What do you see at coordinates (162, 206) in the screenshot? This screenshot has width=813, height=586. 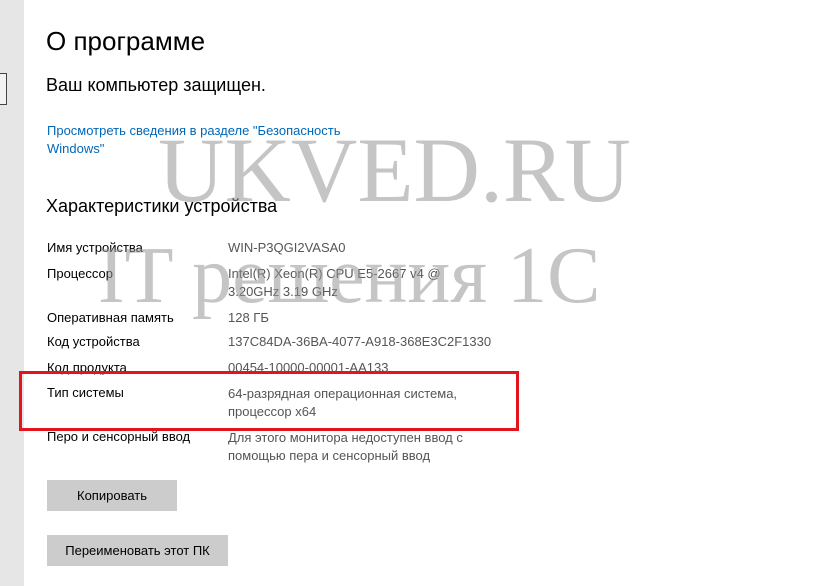 I see `device-specs-title: Характеристики устройства` at bounding box center [162, 206].